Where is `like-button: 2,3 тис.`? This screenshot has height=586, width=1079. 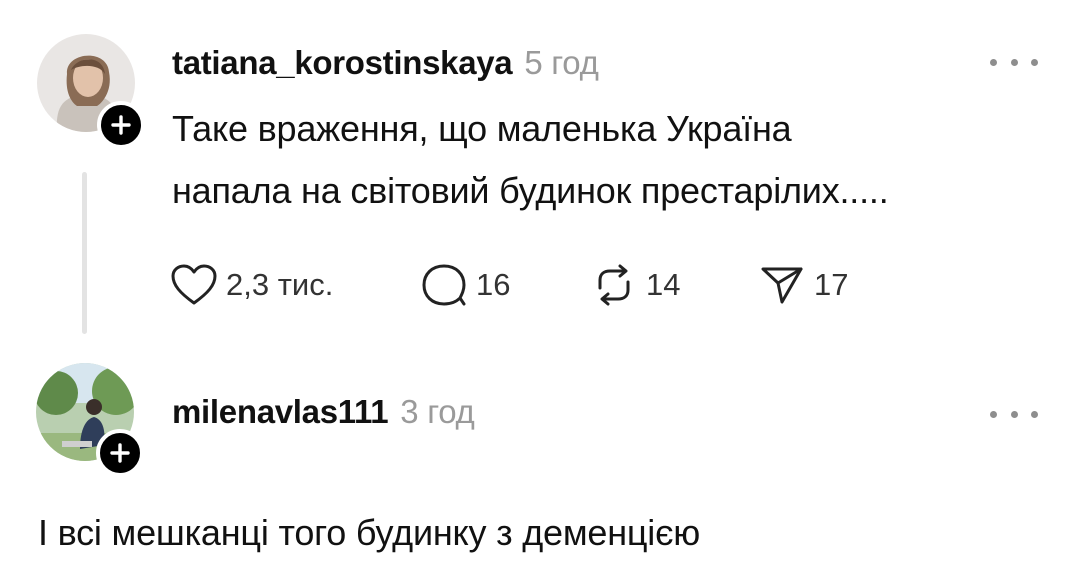 like-button: 2,3 тис. is located at coordinates (295, 285).